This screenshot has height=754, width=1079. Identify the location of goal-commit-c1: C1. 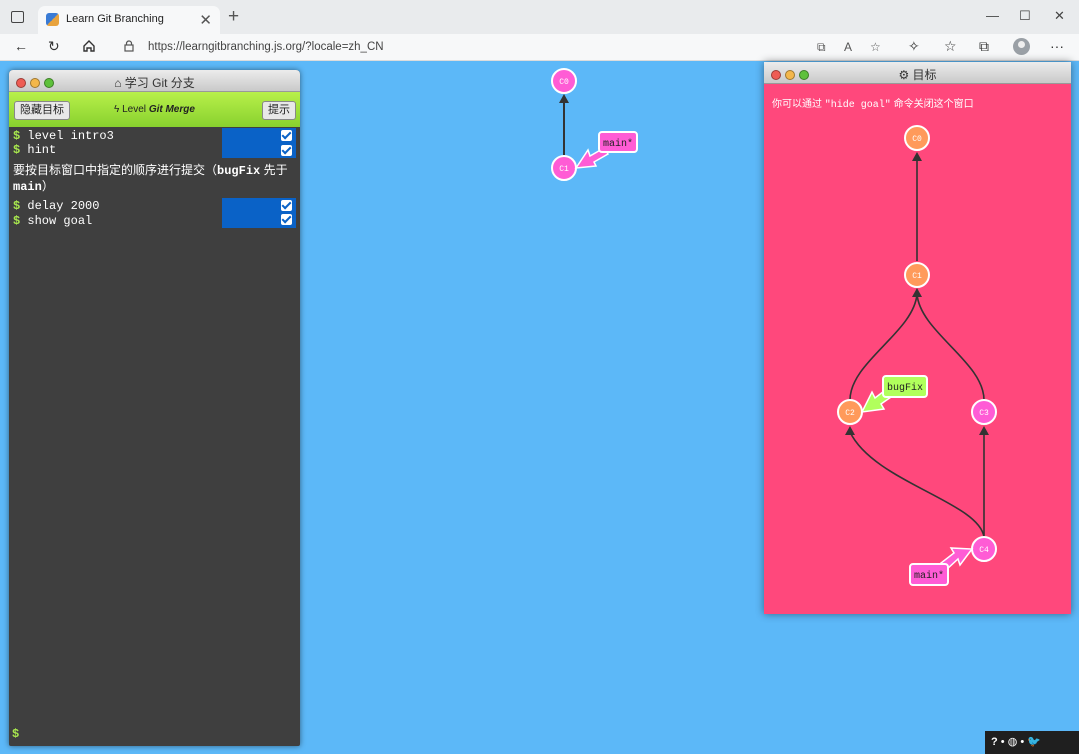
(917, 275).